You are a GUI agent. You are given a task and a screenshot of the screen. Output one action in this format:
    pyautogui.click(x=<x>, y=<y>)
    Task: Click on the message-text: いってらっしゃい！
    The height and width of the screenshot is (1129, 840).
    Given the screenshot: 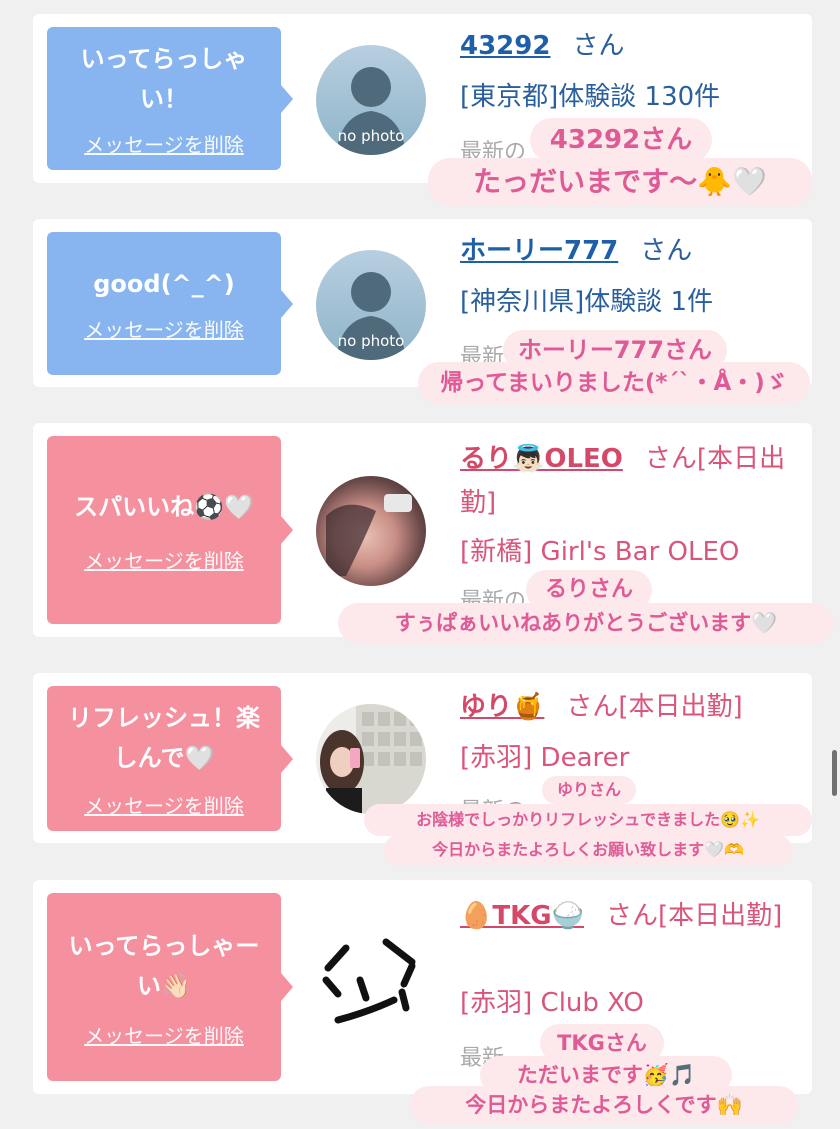 What is the action you would take?
    pyautogui.click(x=164, y=79)
    